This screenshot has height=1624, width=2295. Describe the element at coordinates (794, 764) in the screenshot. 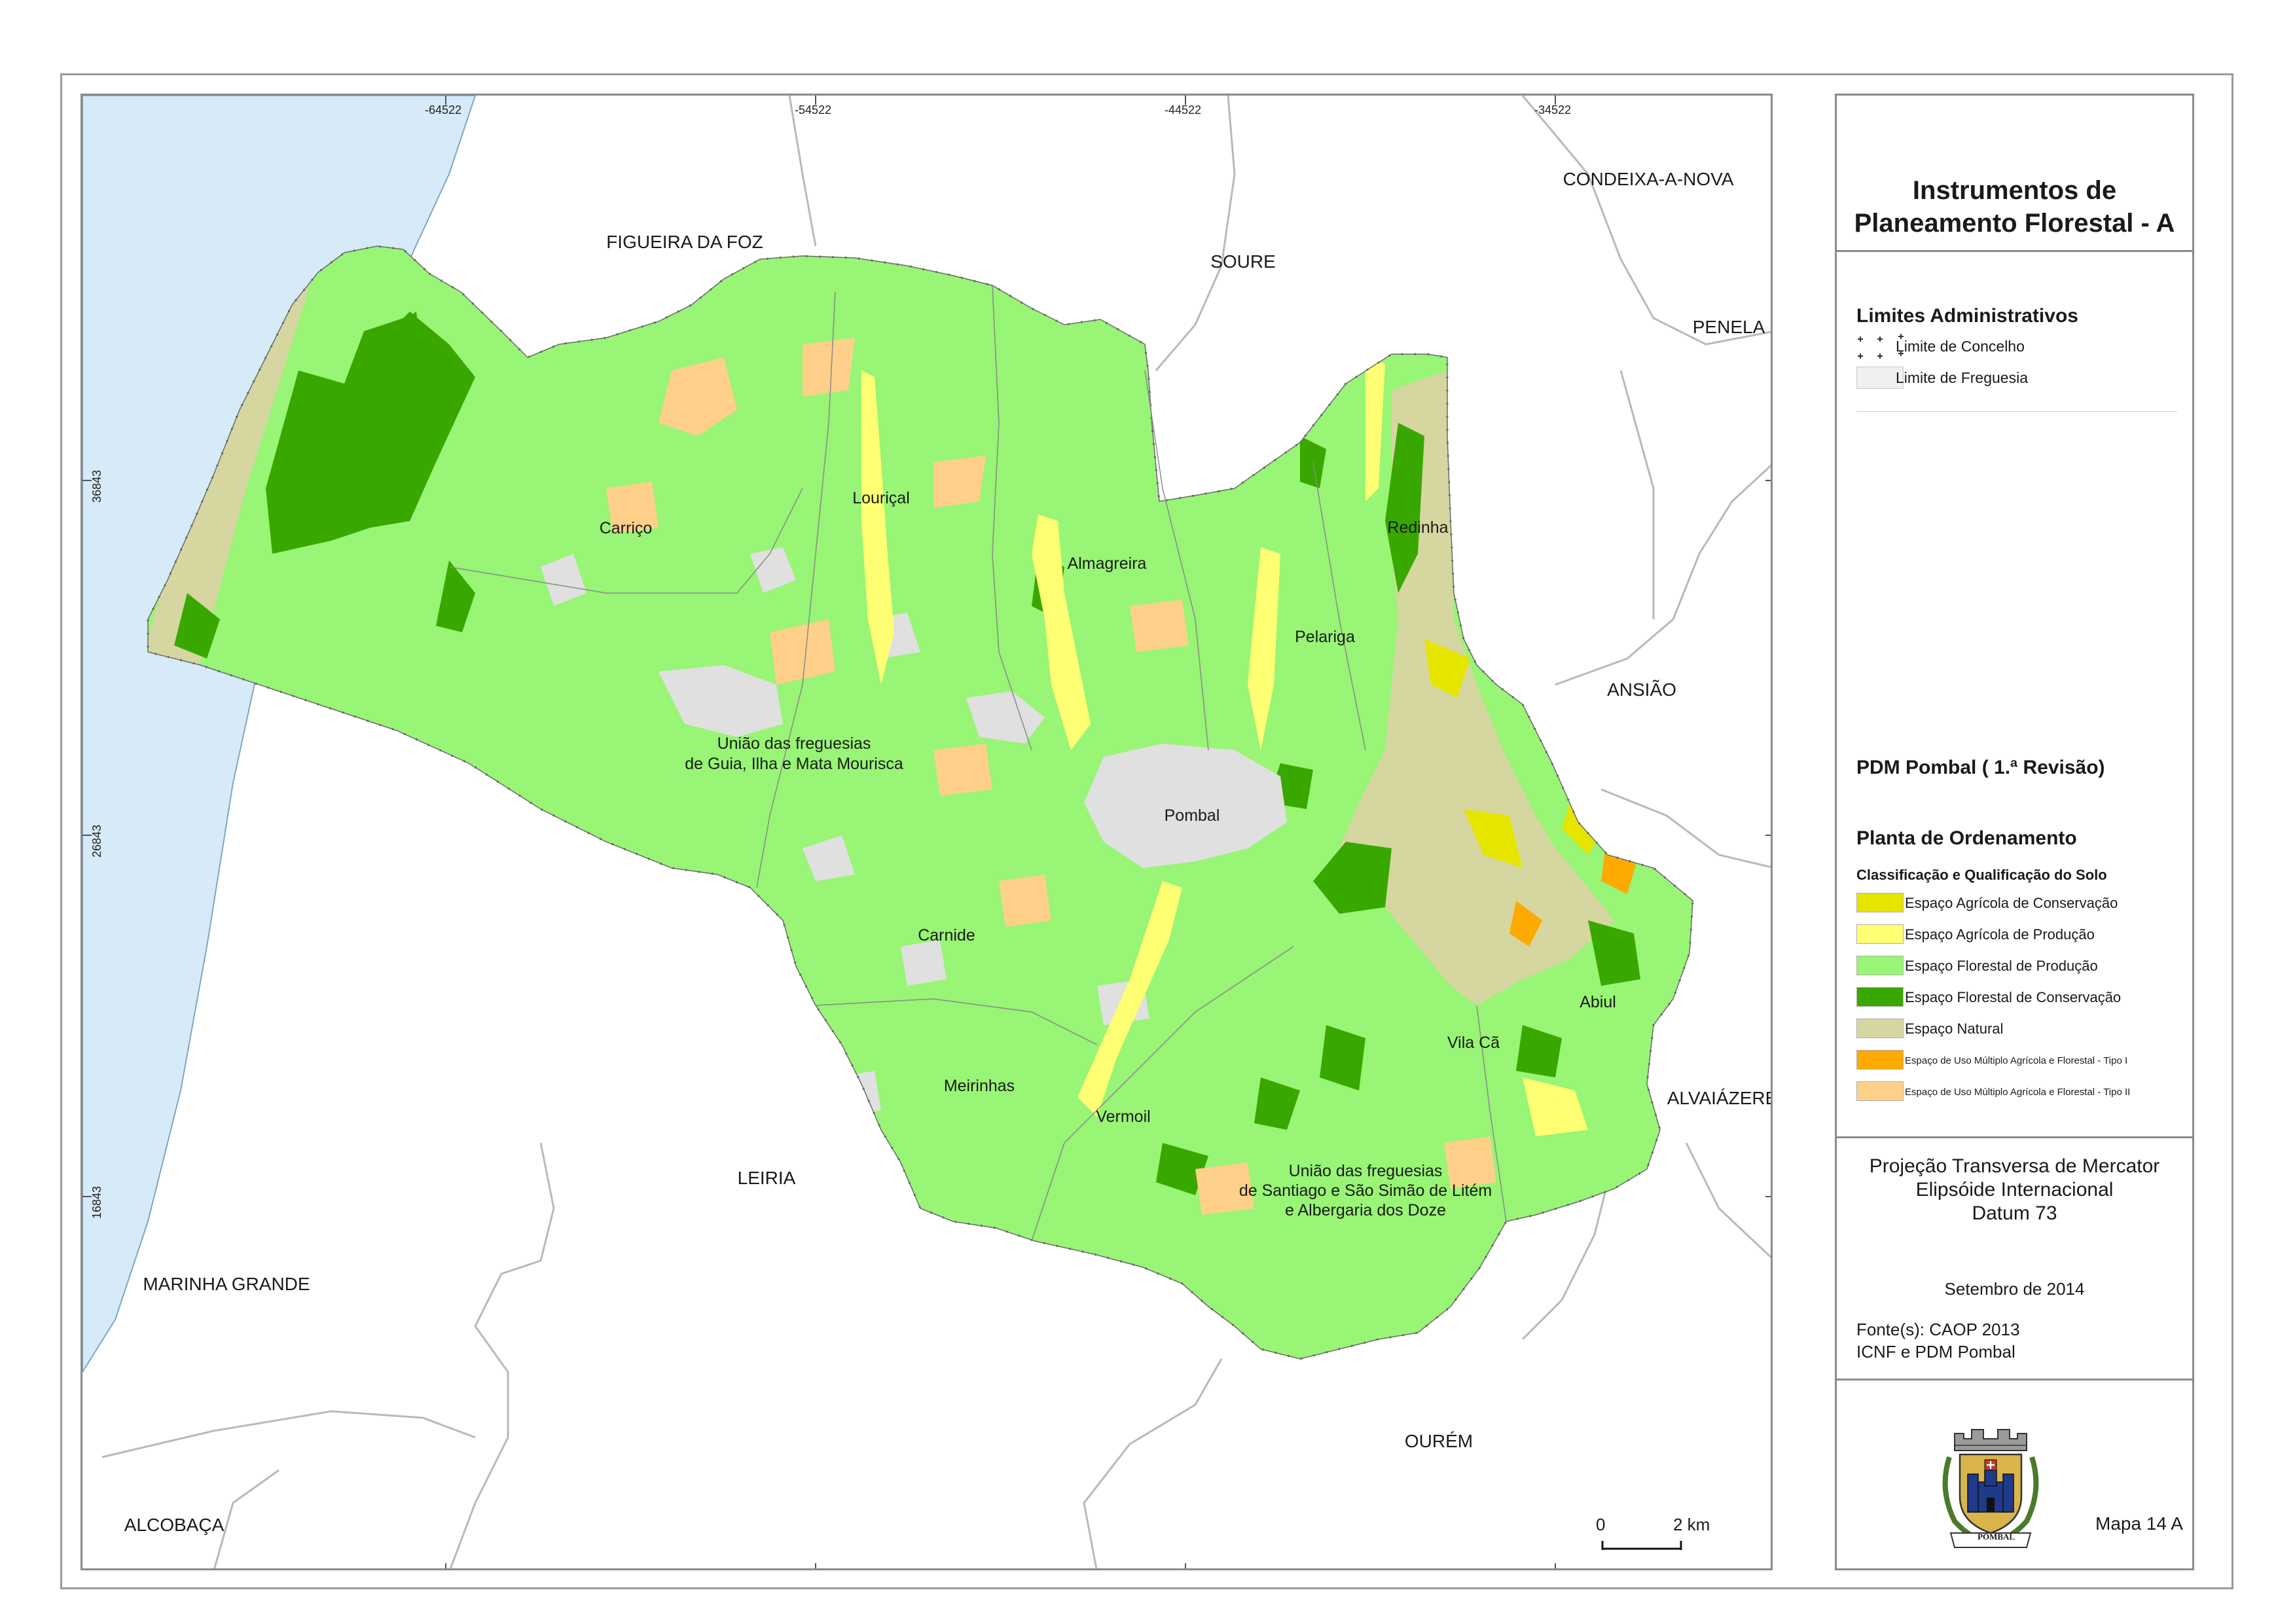

I see `parish-guia-line2: de Guia, Ilha e Mata Mourisca` at that location.